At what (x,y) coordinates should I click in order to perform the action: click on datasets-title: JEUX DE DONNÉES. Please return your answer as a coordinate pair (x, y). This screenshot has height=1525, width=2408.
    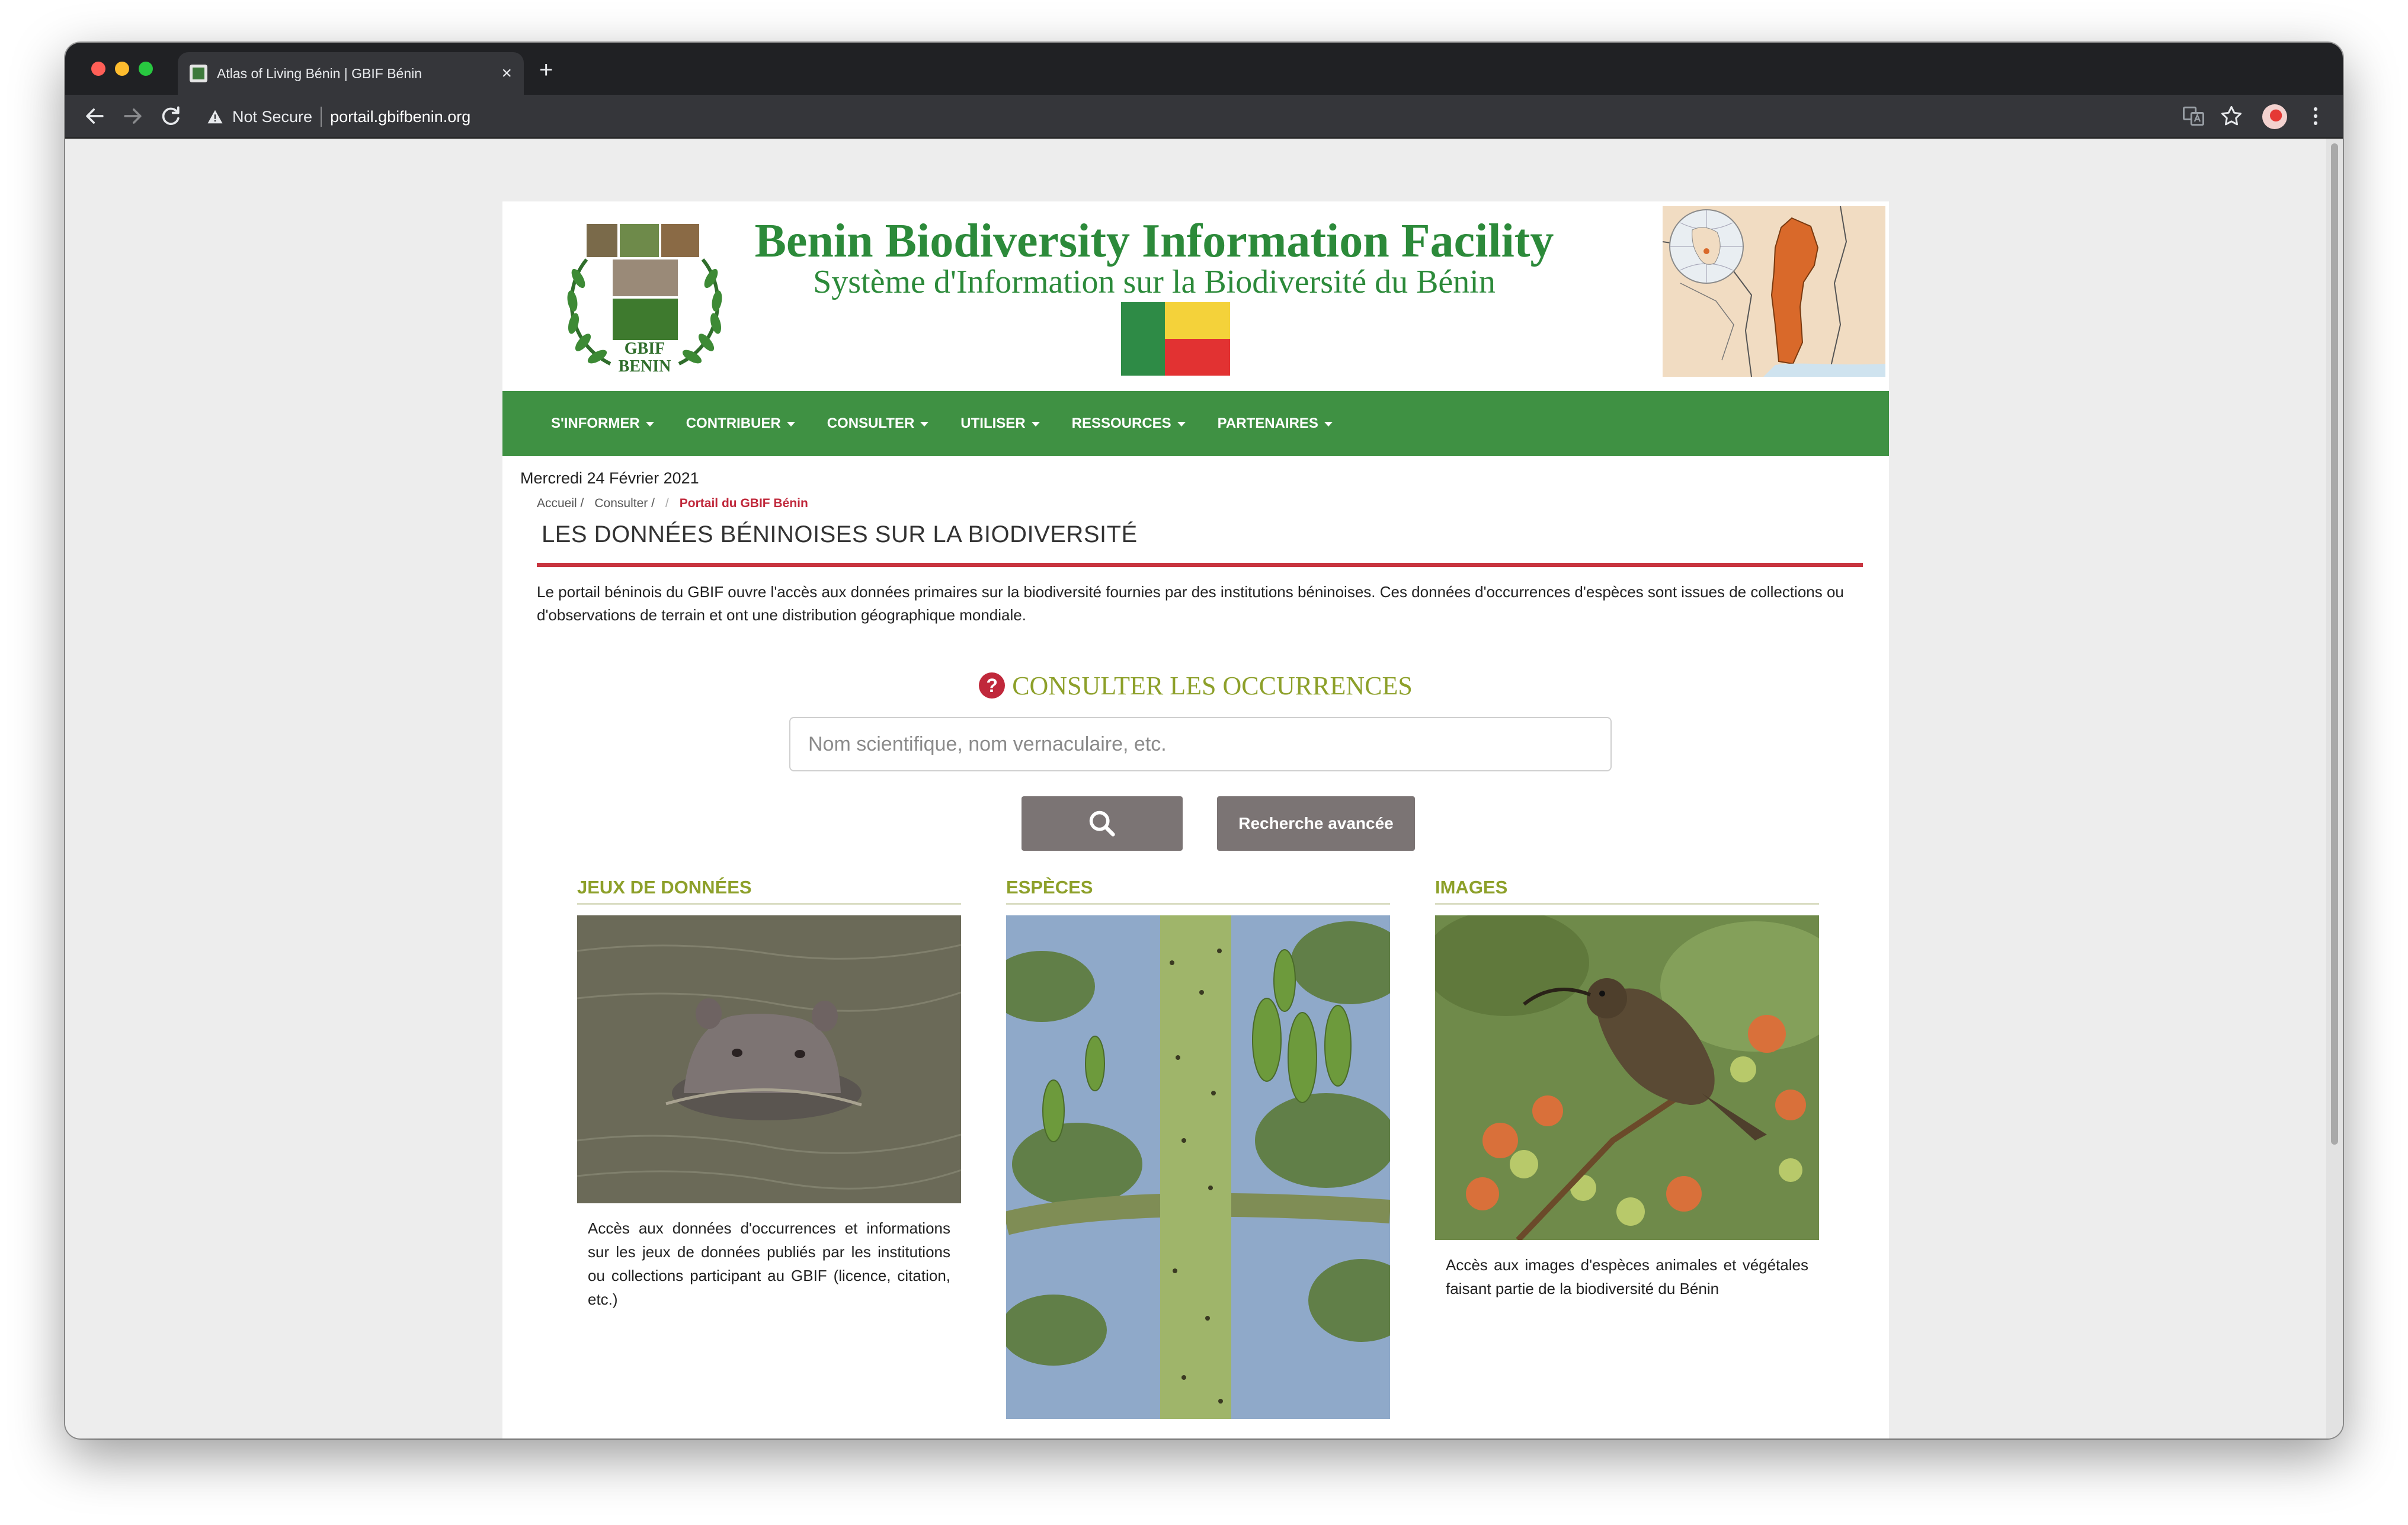
    Looking at the image, I should click on (769, 887).